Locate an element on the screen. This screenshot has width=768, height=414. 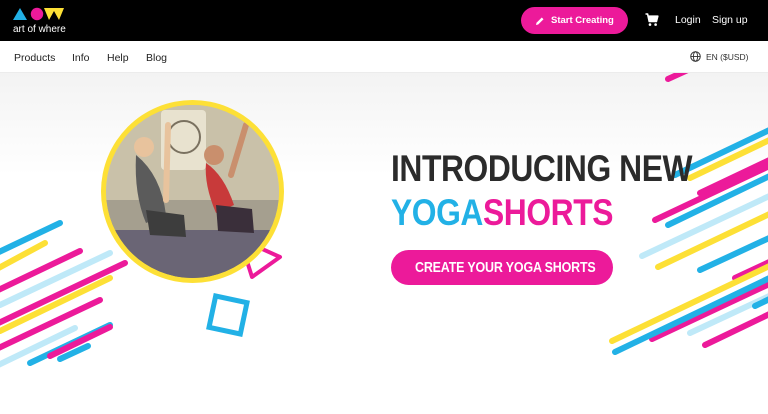
create-yoga-shorts-button: CREATE YOUR YOGA SHORTS is located at coordinates (502, 267).